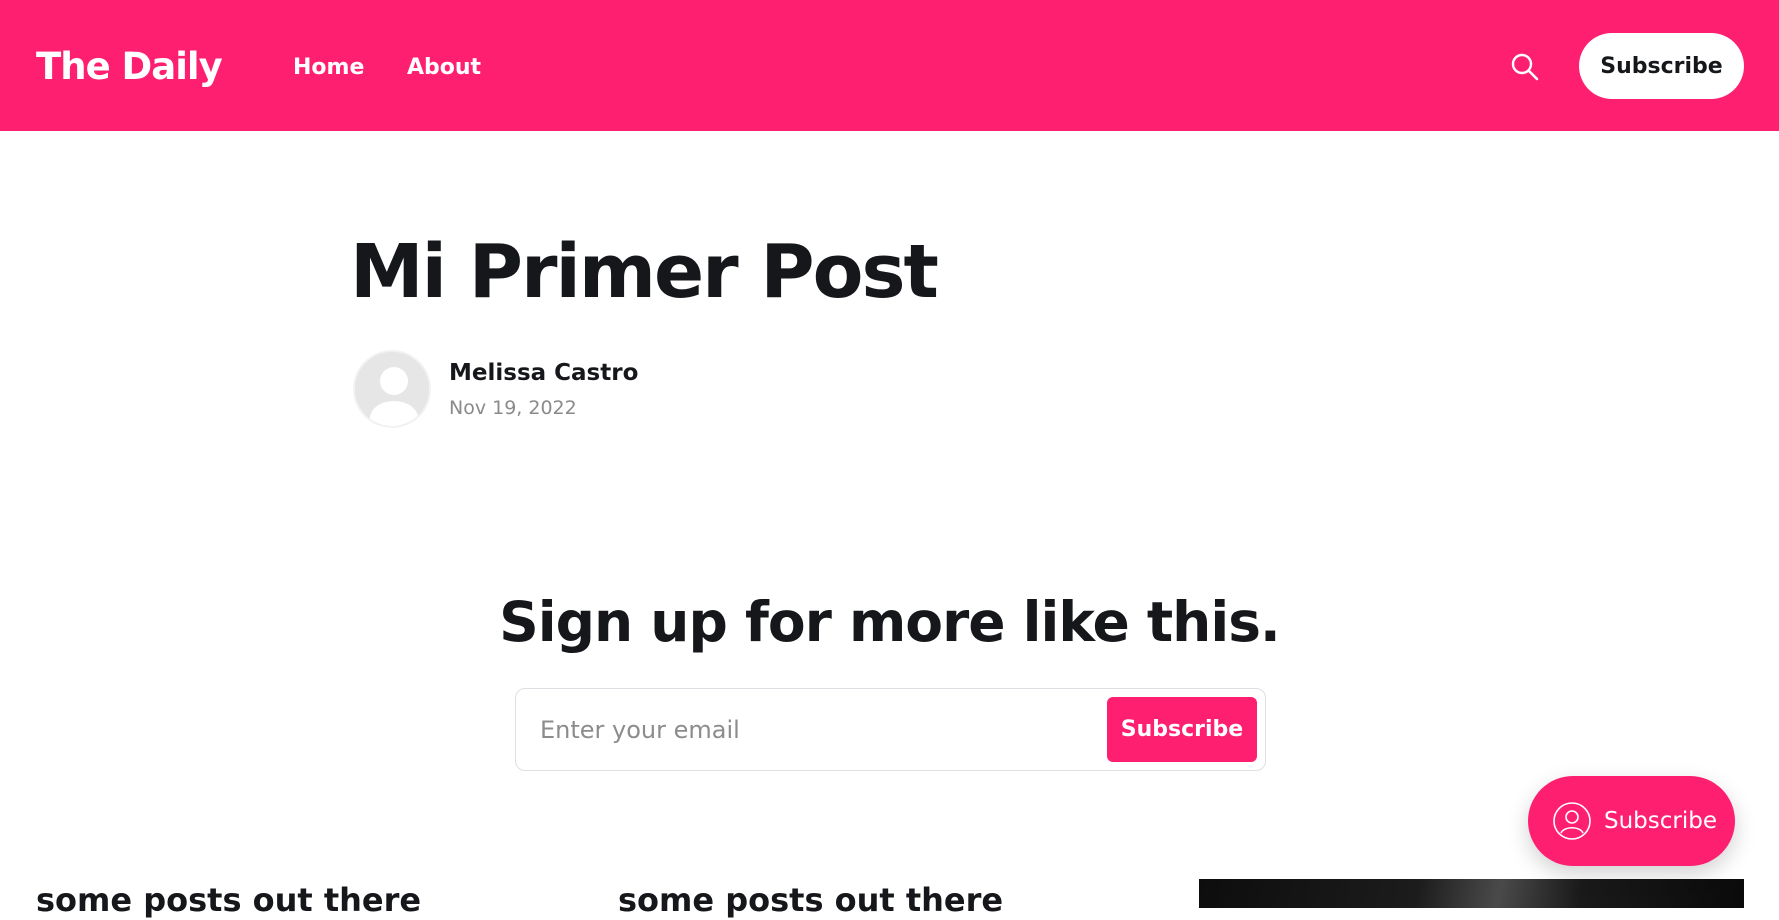 This screenshot has width=1779, height=920. I want to click on cta-subscribe-button: Subscribe, so click(1182, 729).